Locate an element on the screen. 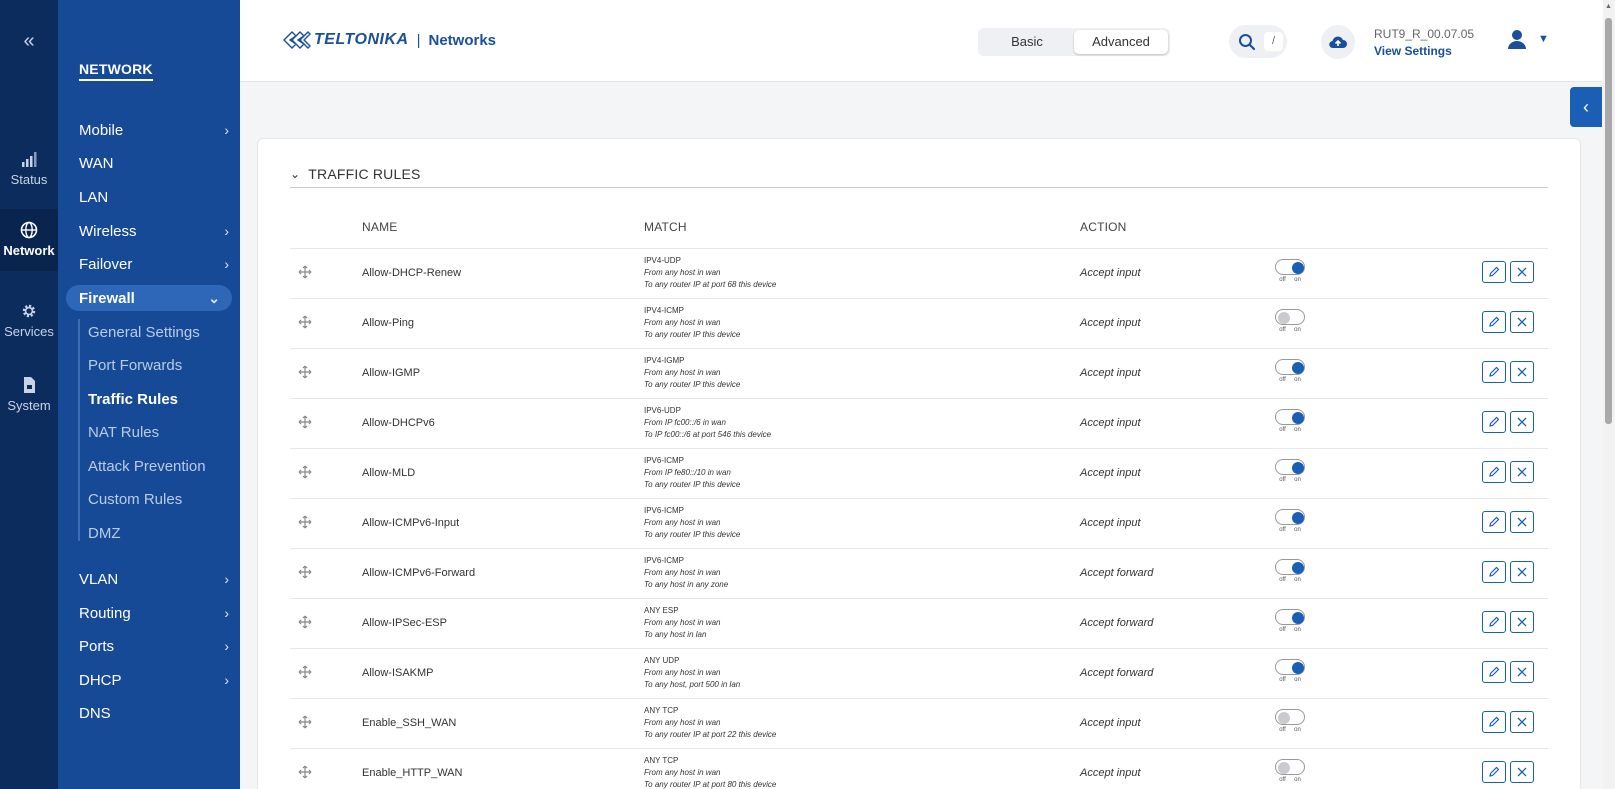  nav-item-failover: Failover › is located at coordinates (154, 264).